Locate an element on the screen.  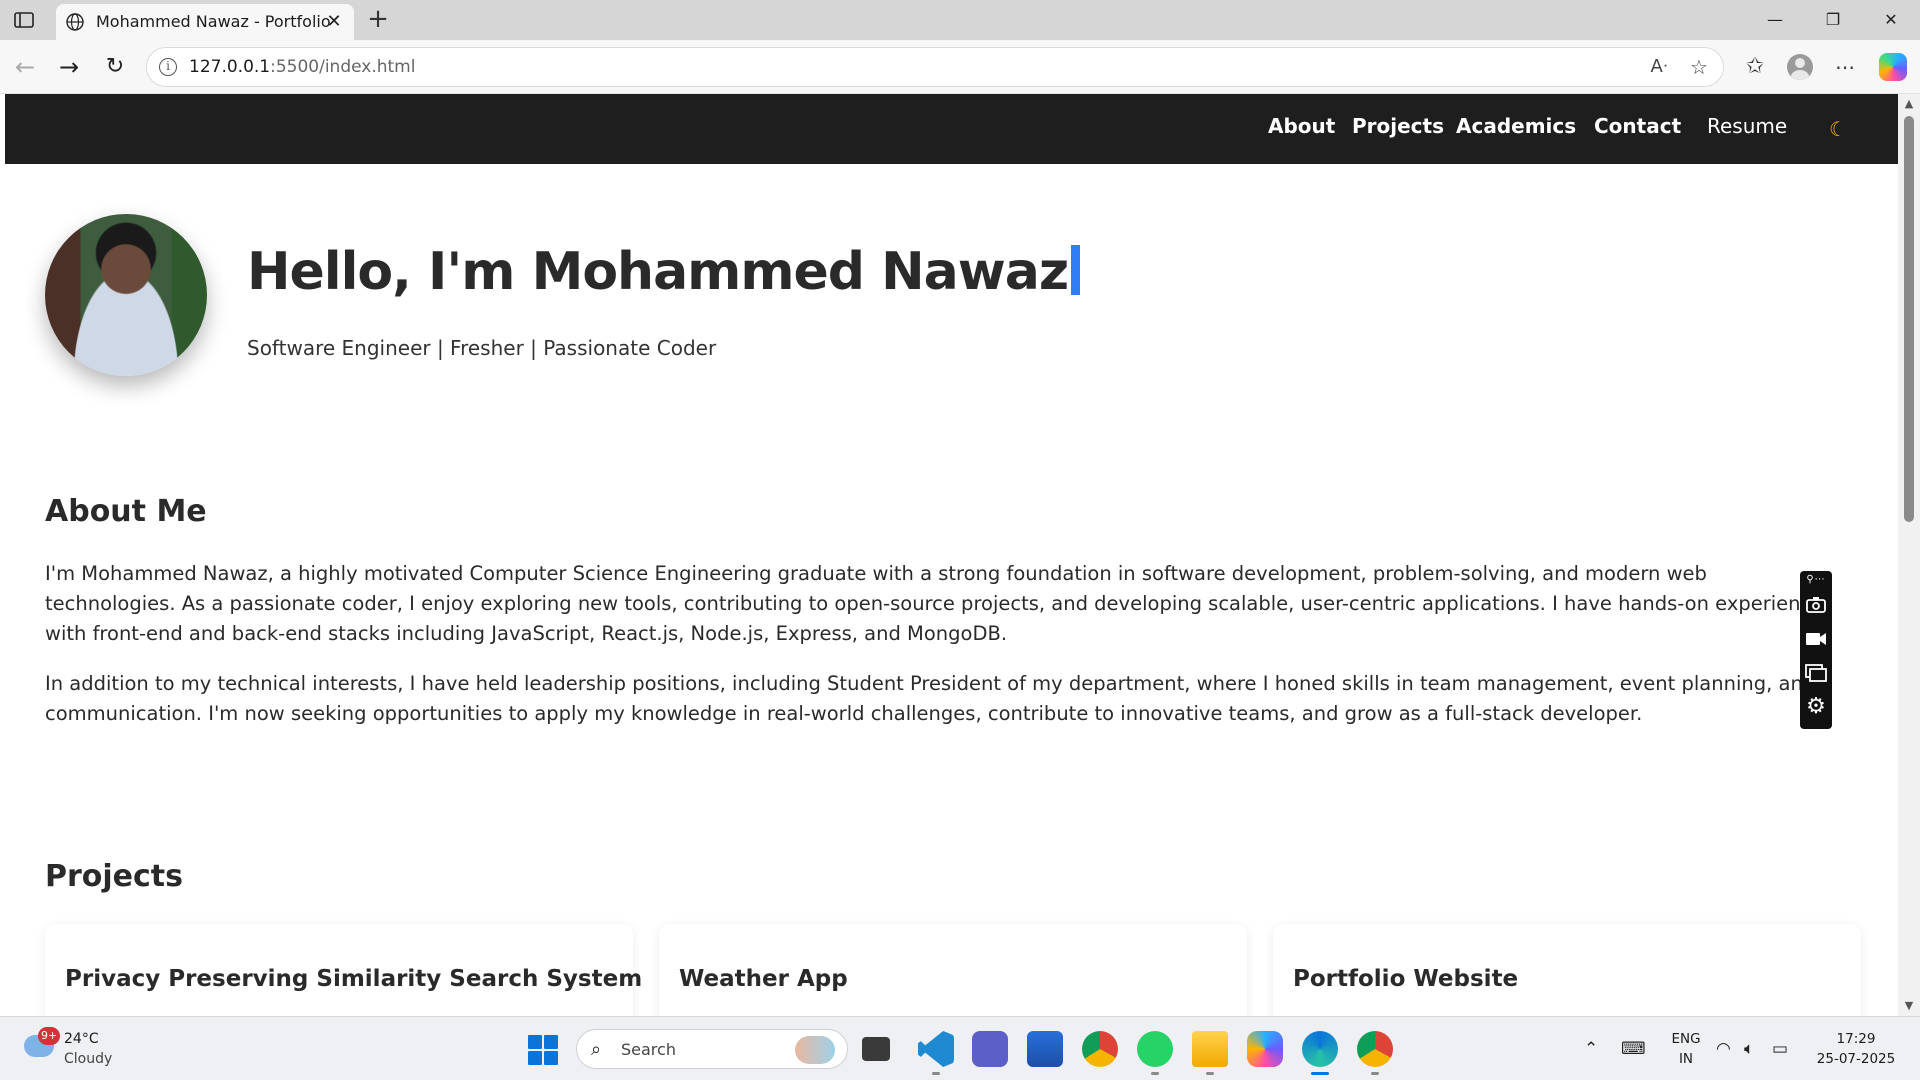
file-explorer-icon is located at coordinates (1210, 1049).